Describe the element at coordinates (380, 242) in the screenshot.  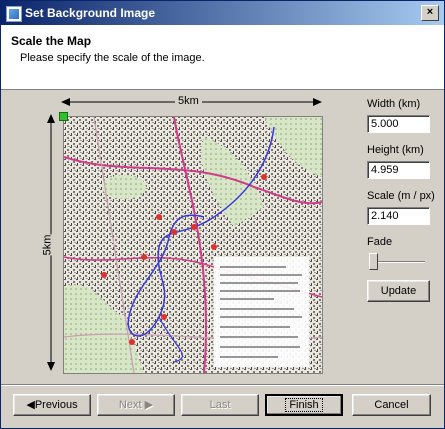
I see `fade-label: Fade` at that location.